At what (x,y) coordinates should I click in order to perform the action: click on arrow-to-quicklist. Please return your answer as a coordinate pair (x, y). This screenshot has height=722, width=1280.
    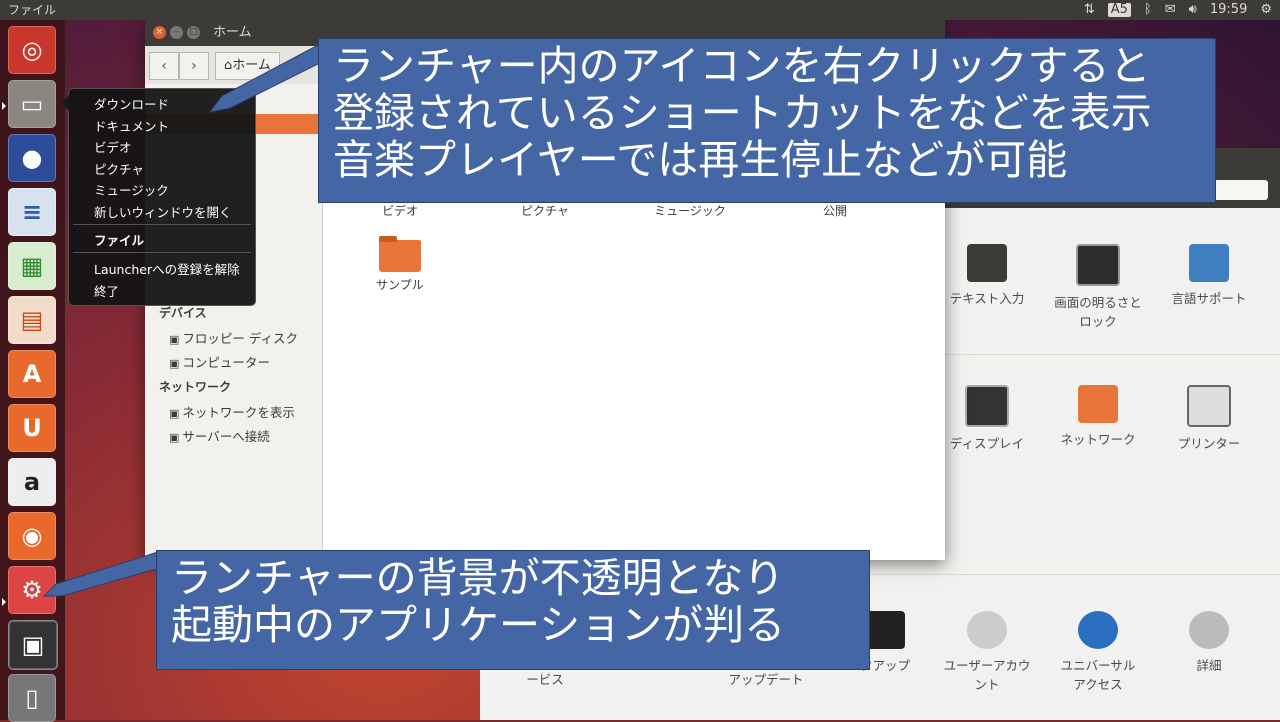
    Looking at the image, I should click on (269, 78).